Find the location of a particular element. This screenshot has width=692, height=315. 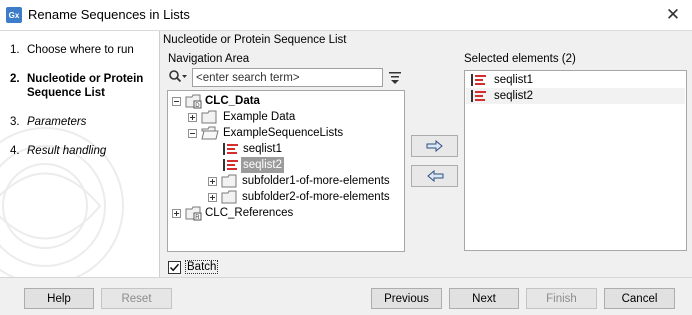

open-folder-icon is located at coordinates (210, 133).